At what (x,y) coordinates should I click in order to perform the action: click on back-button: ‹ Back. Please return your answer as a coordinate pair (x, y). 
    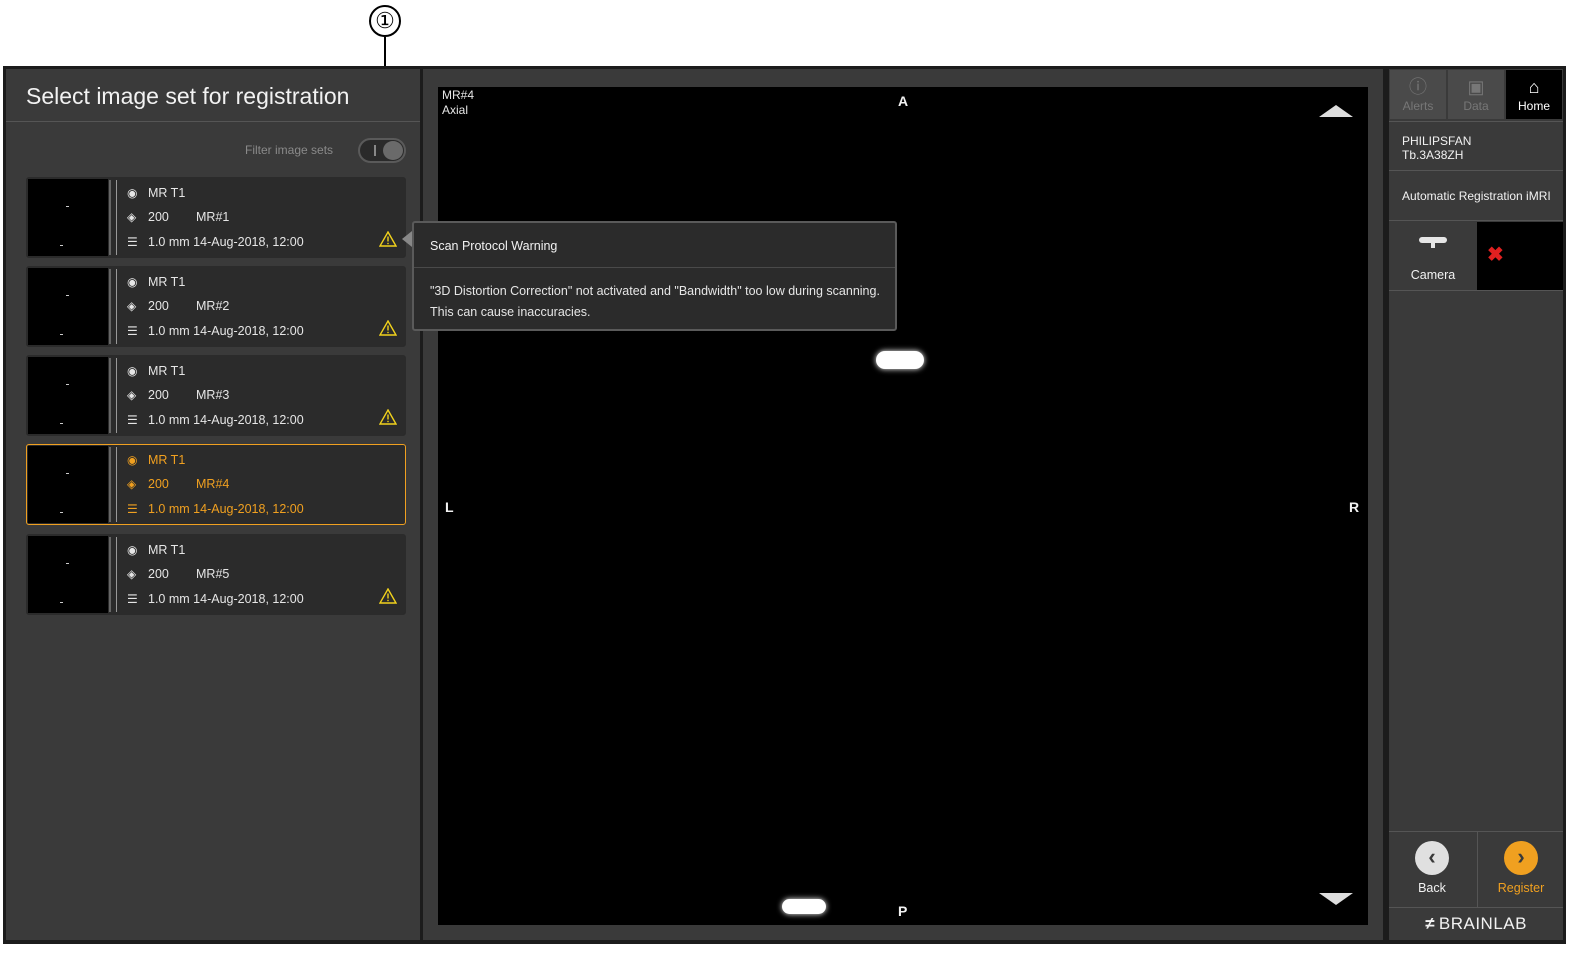
    Looking at the image, I should click on (1432, 869).